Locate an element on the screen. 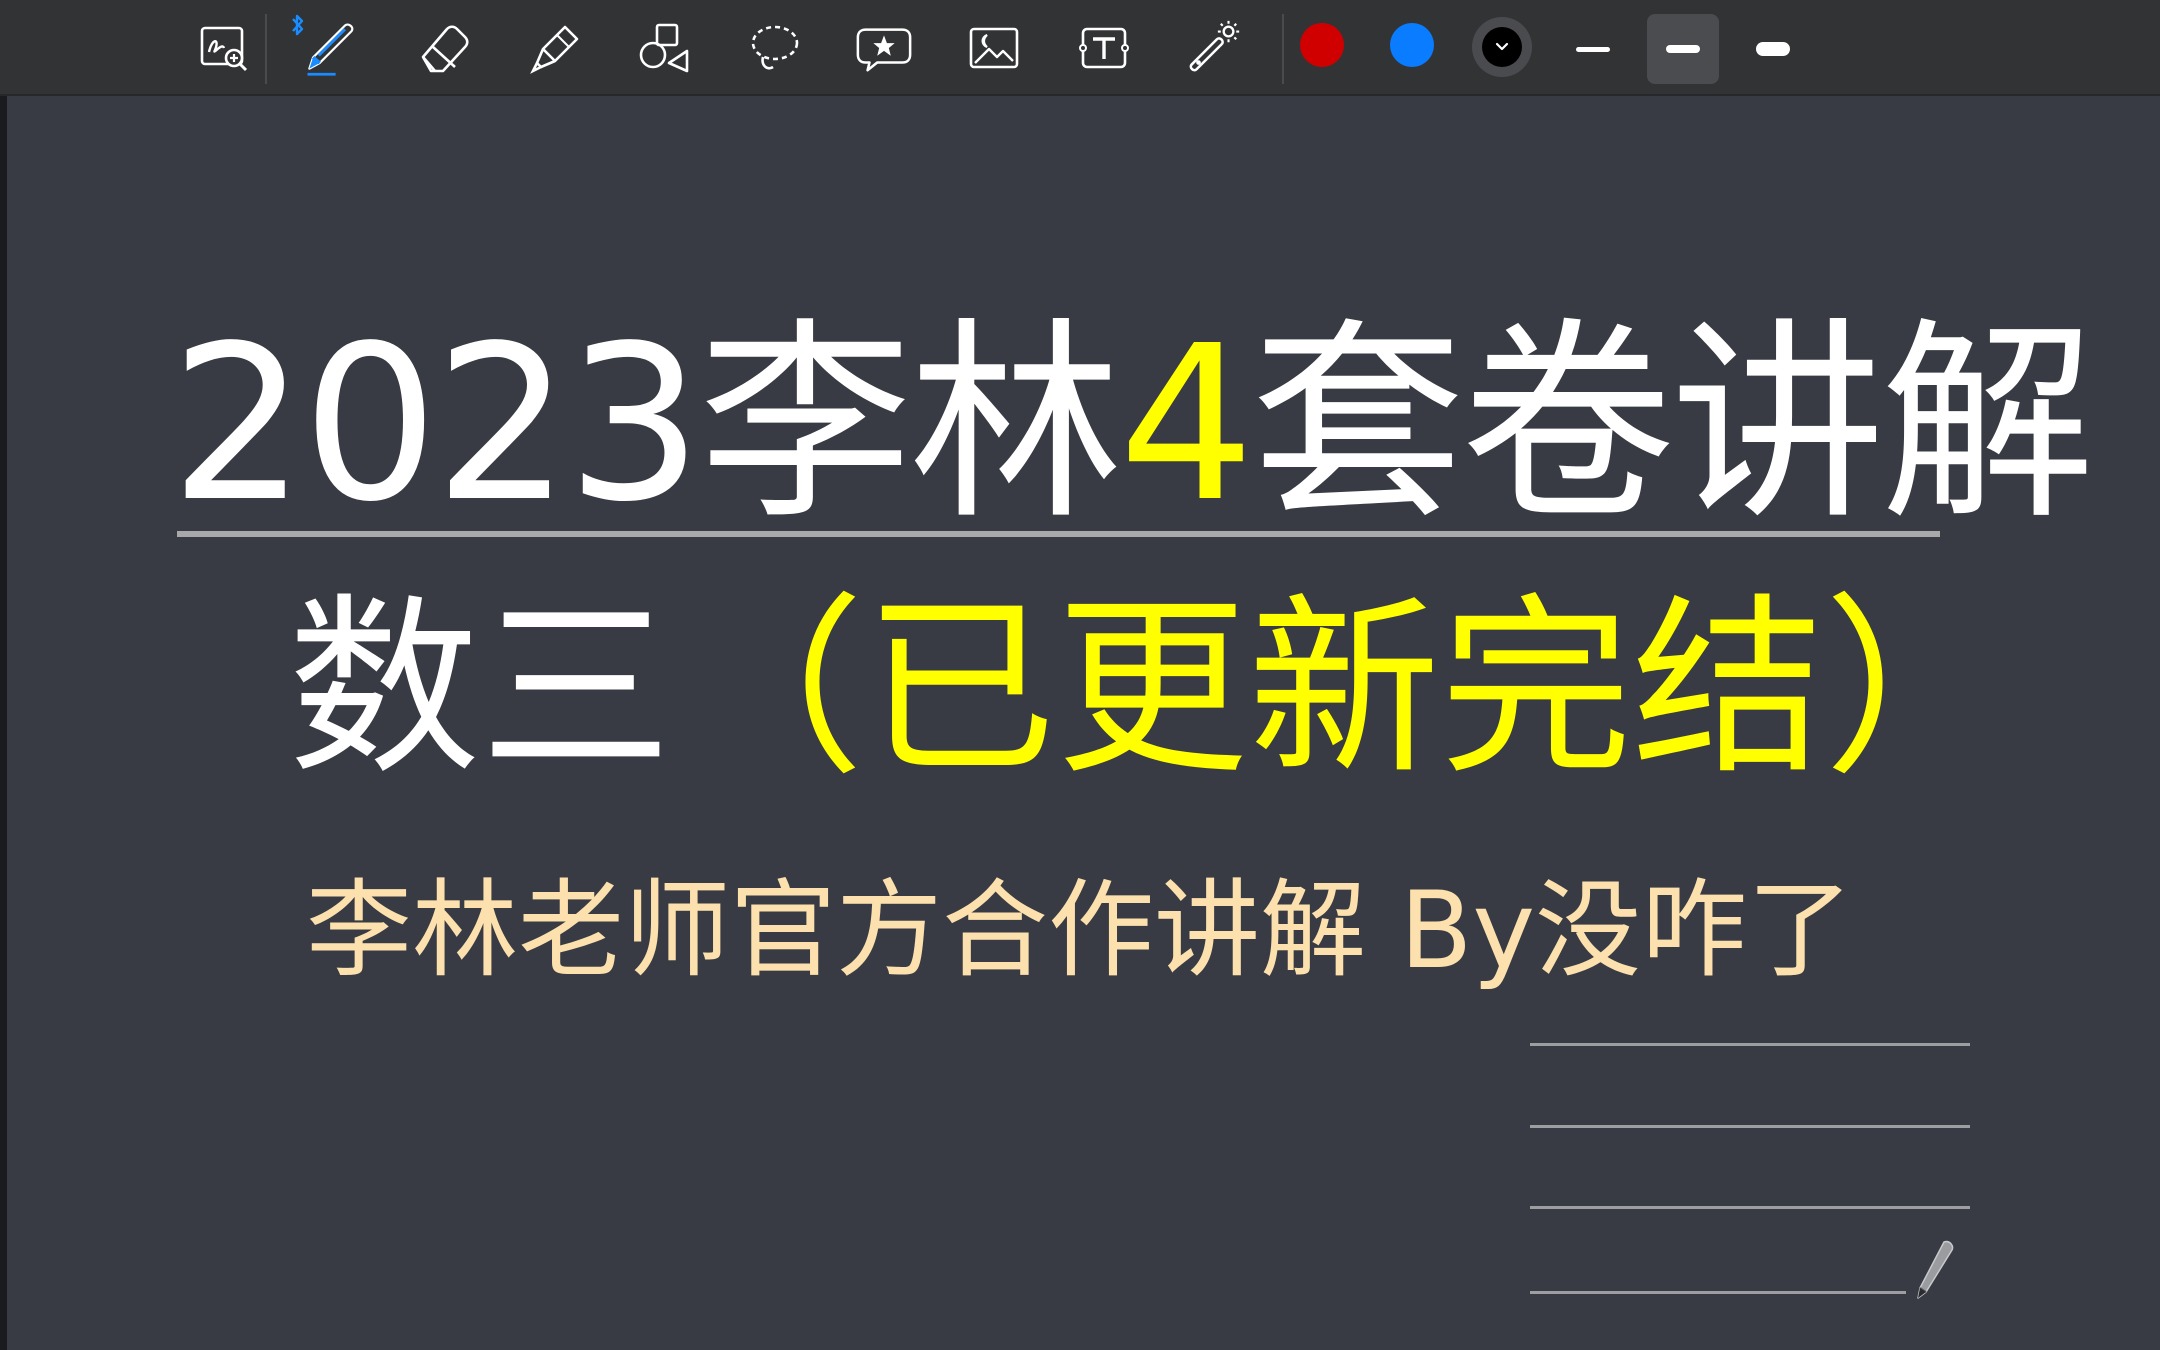  slide-subtitle: 数三（已更新完结） is located at coordinates (1152, 690).